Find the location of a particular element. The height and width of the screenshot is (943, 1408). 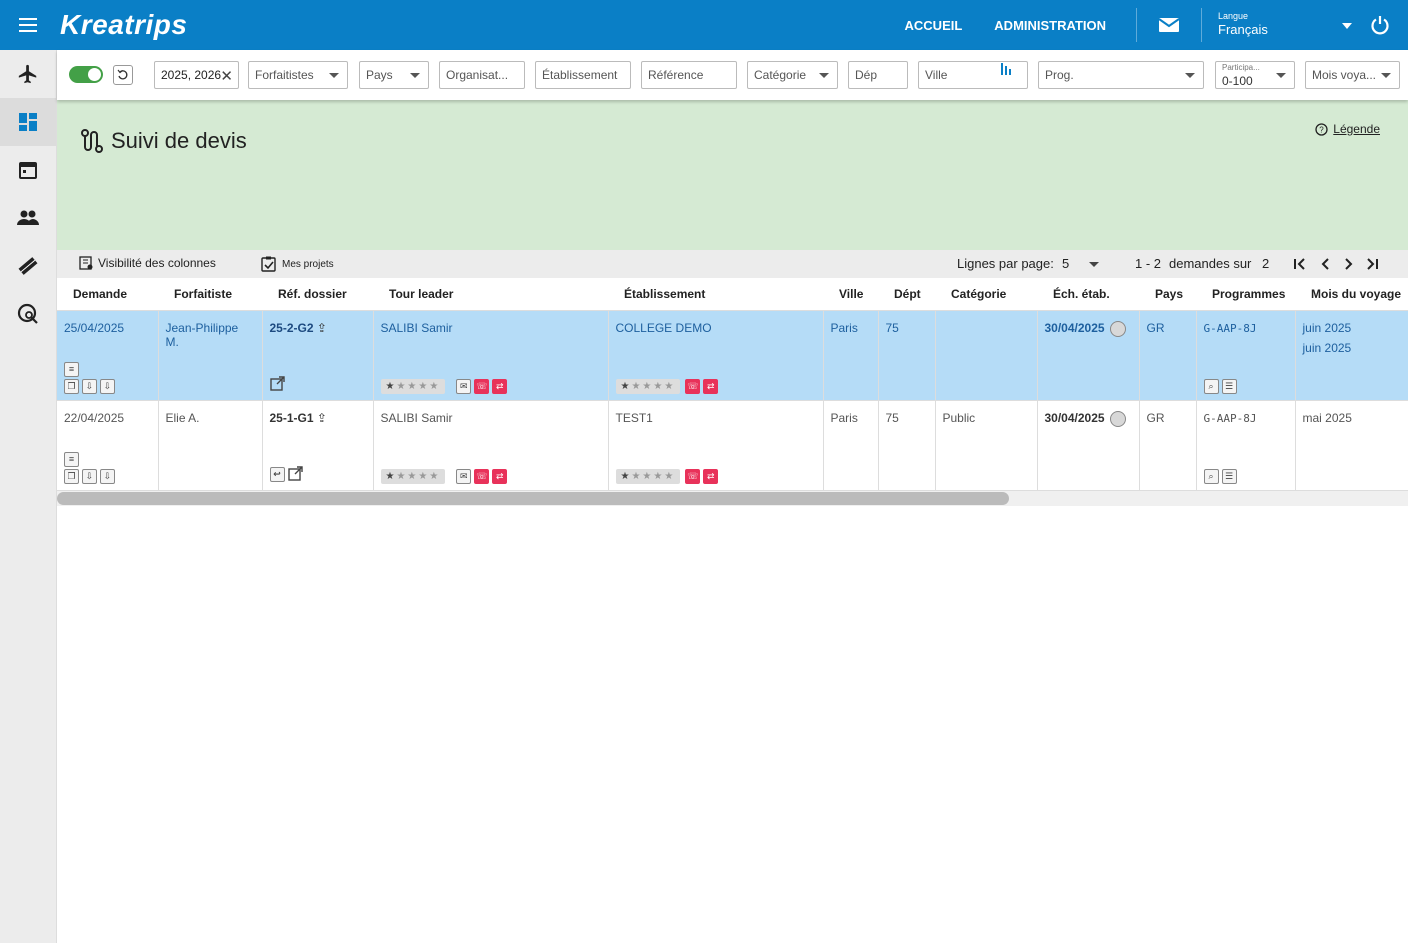

ref-dossier: 25-2-G2 is located at coordinates (292, 328).